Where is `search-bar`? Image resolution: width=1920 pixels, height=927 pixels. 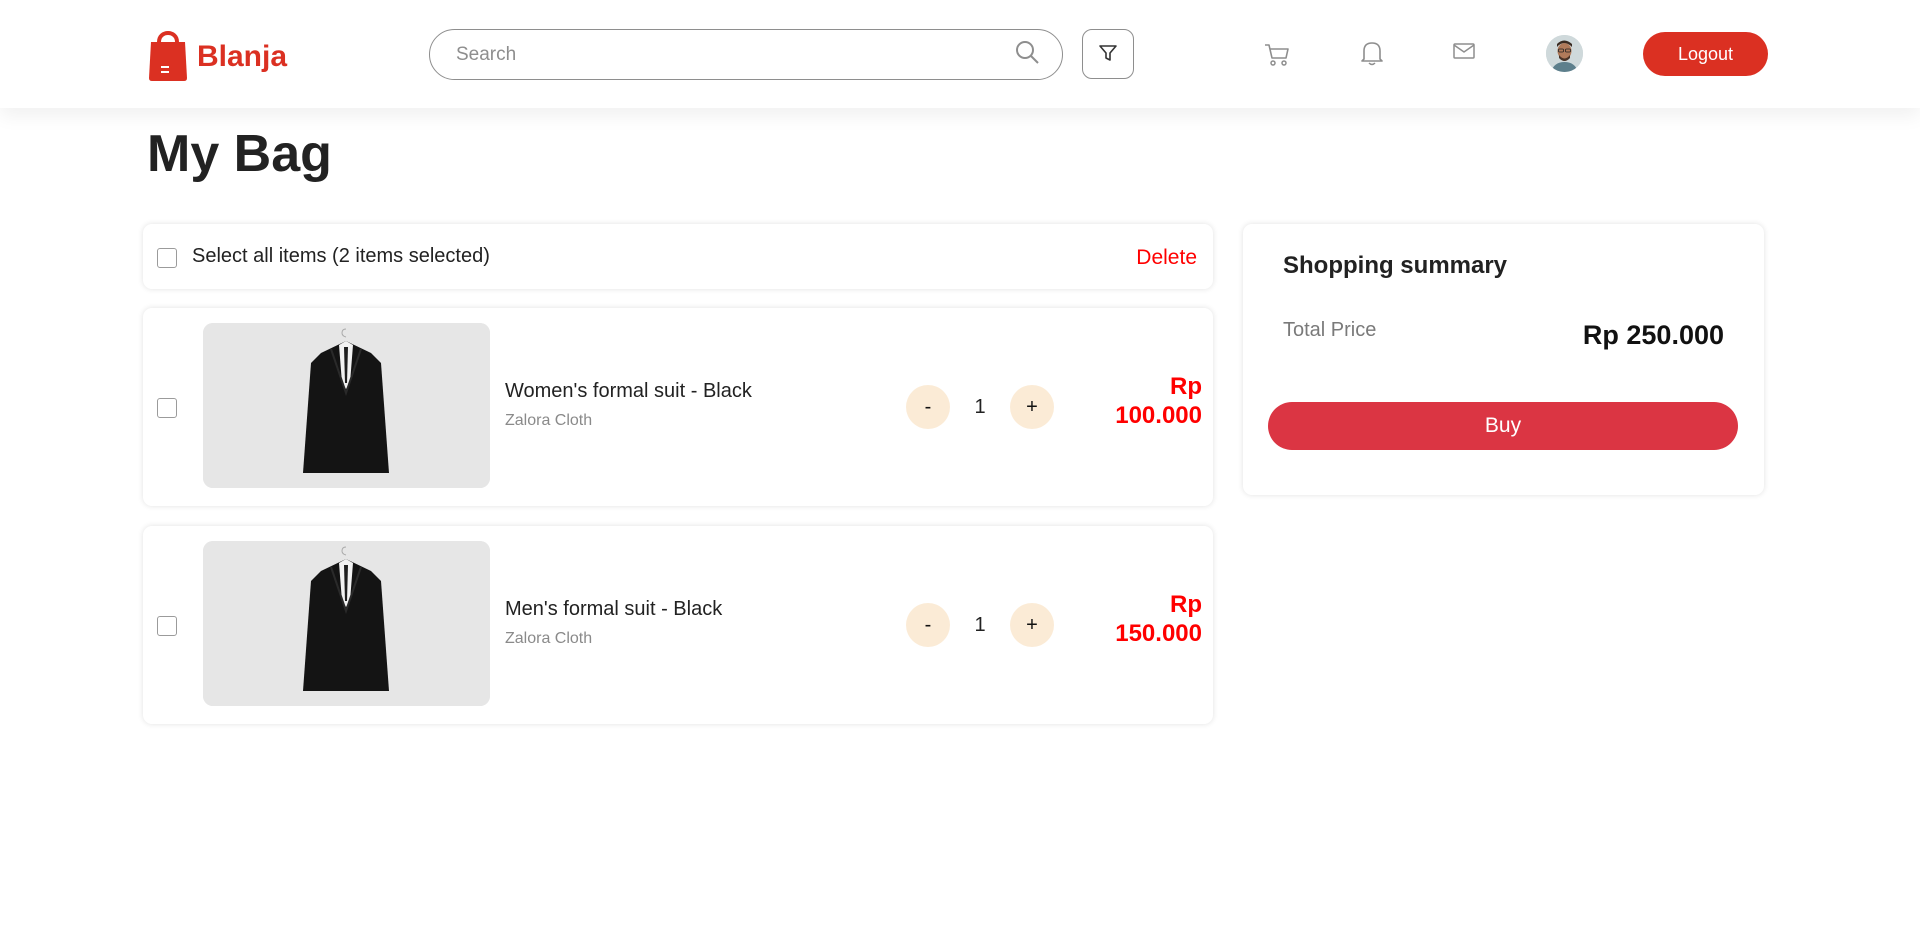
search-bar is located at coordinates (746, 54).